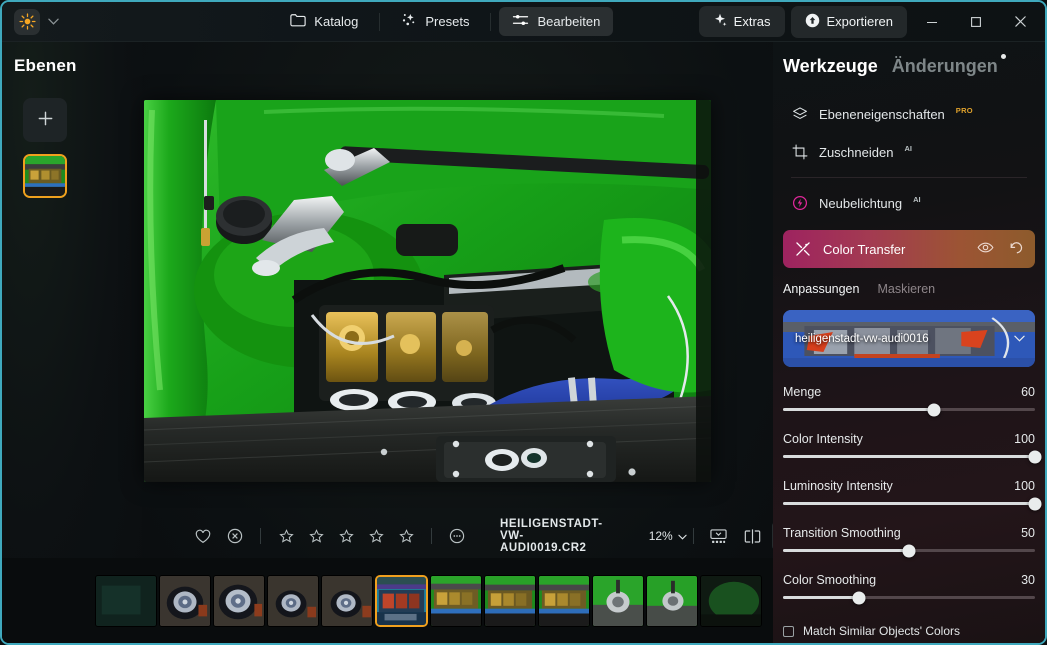 The width and height of the screenshot is (1047, 645). What do you see at coordinates (27, 21) in the screenshot?
I see `sun-icon` at bounding box center [27, 21].